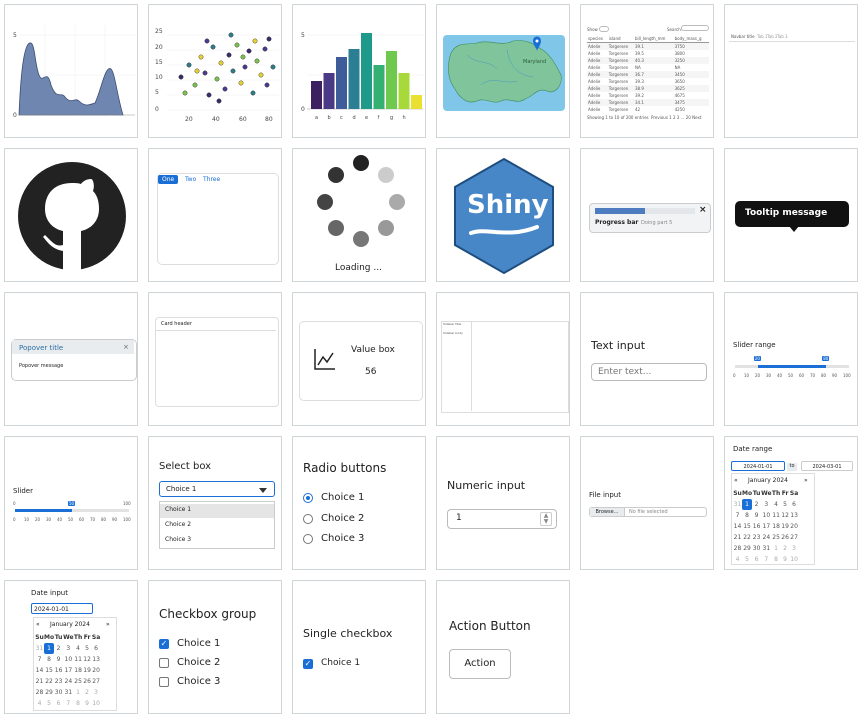  I want to click on table-pagination: Previous 1 2 3 ... 20 Next, so click(676, 117).